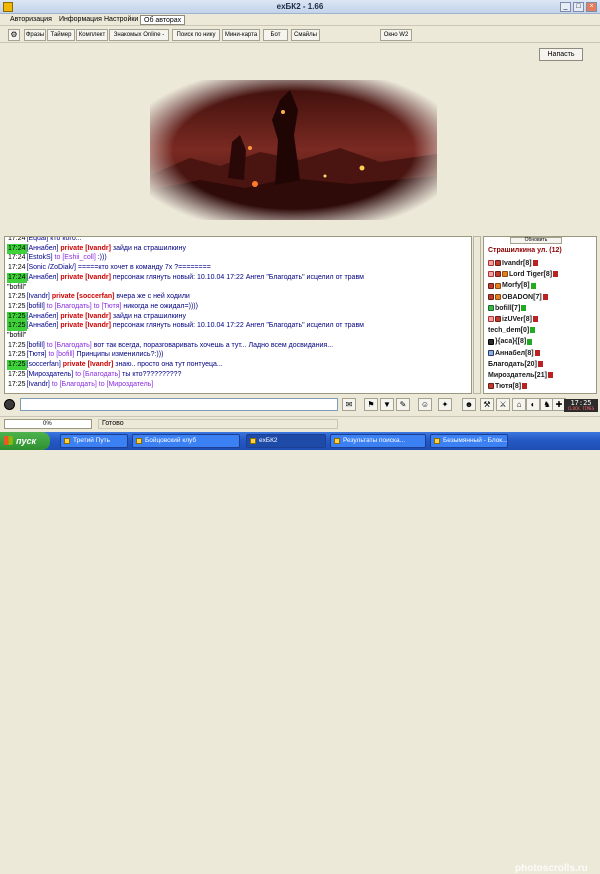 The width and height of the screenshot is (600, 874). I want to click on chat-action-icon: ⚒, so click(487, 404).